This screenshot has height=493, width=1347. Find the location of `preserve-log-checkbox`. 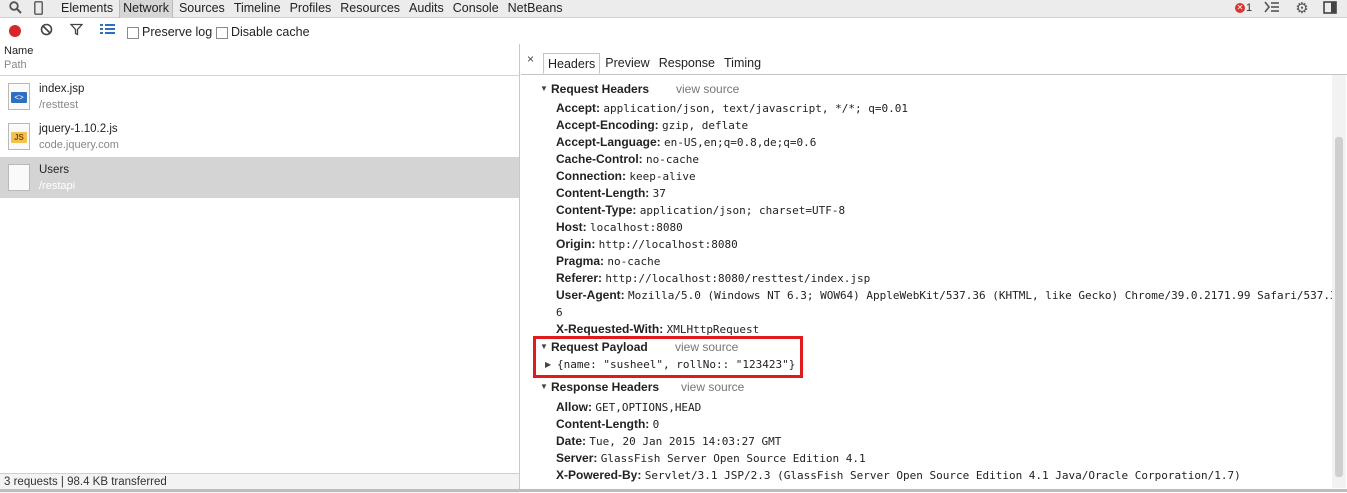

preserve-log-checkbox is located at coordinates (133, 33).